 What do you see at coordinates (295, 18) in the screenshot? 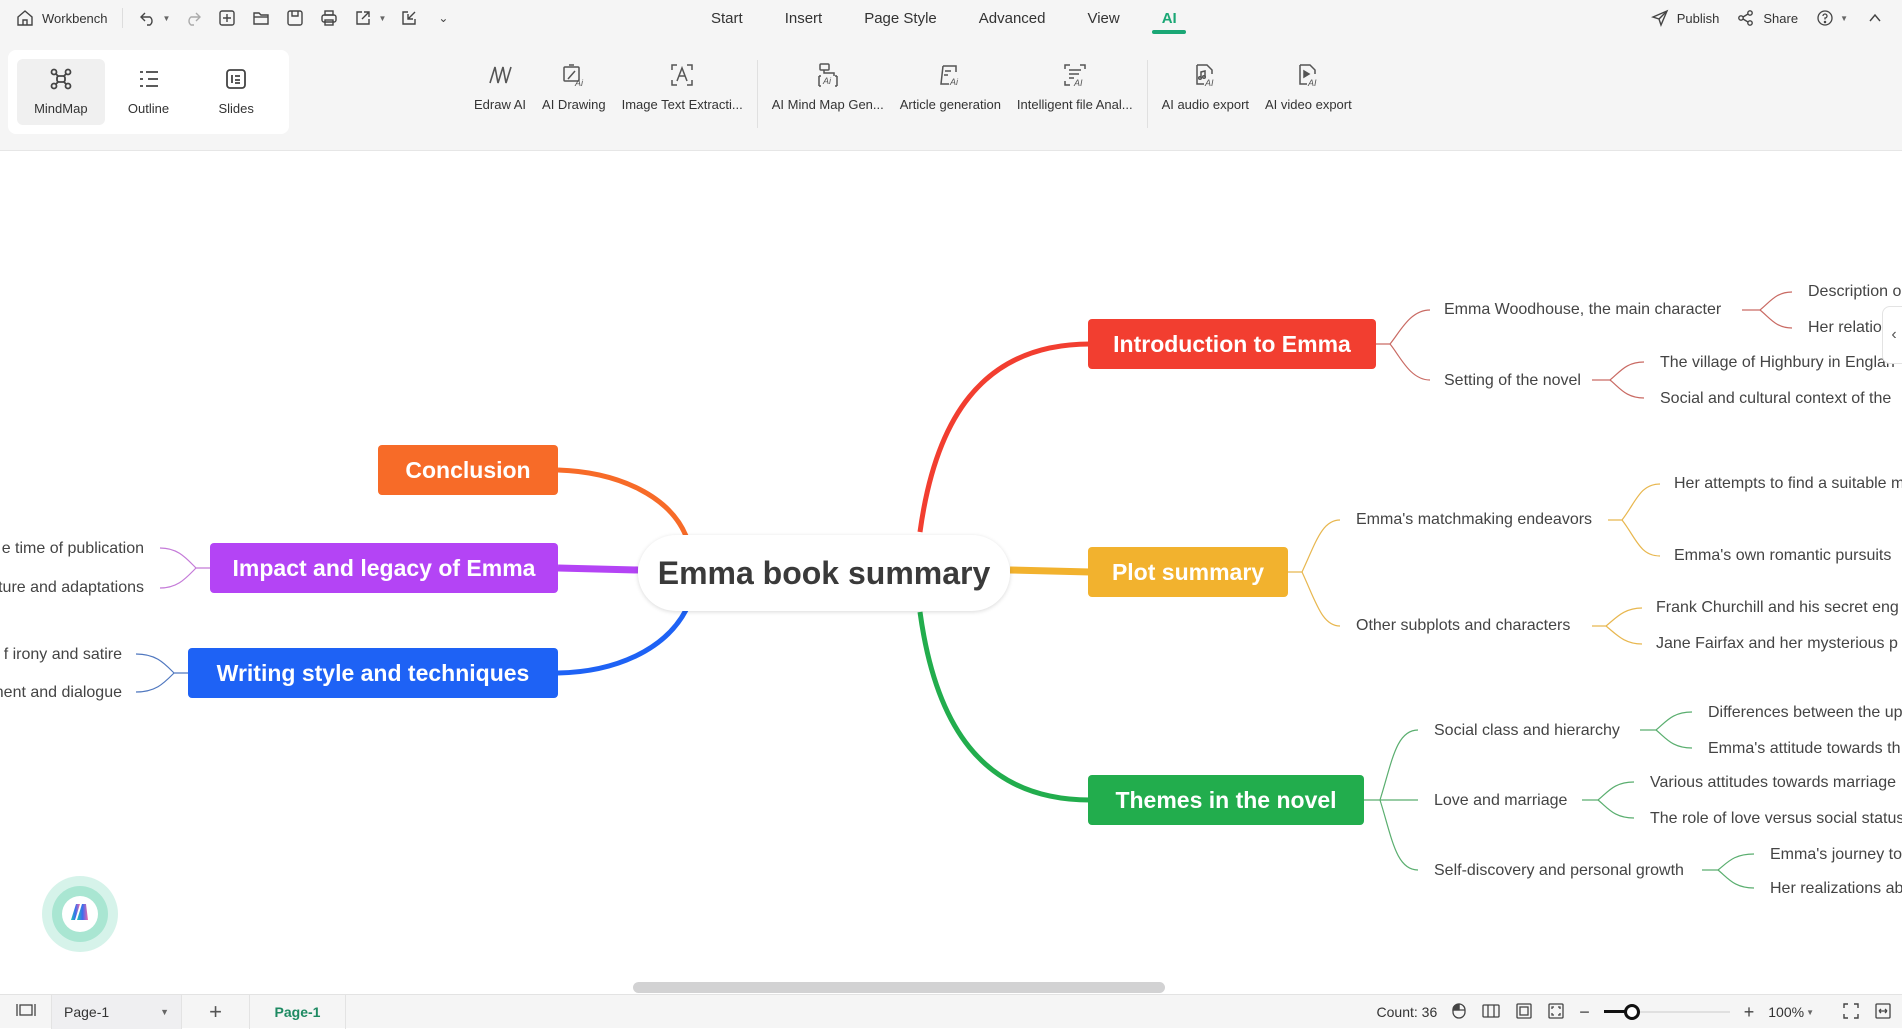
I see `save-button` at bounding box center [295, 18].